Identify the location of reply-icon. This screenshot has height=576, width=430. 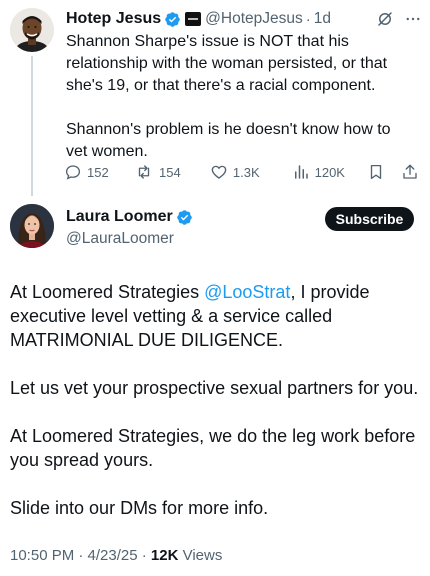
(73, 172).